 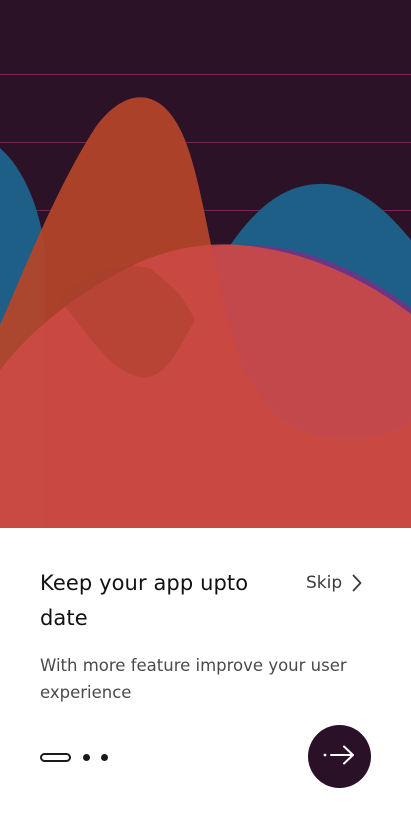 I want to click on next-button, so click(x=339, y=756).